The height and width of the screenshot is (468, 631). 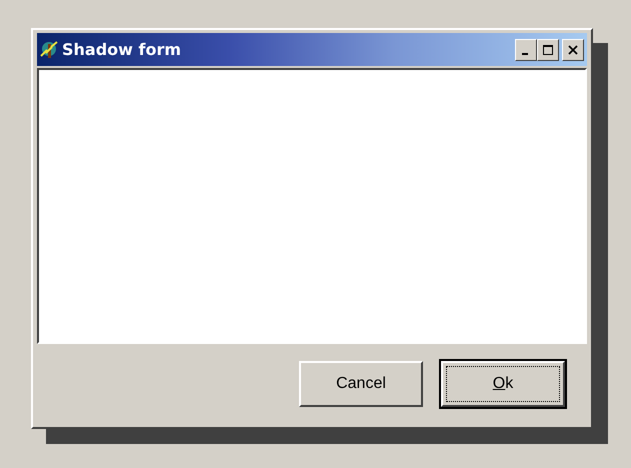 I want to click on dialog-button: Cancel, so click(x=361, y=383).